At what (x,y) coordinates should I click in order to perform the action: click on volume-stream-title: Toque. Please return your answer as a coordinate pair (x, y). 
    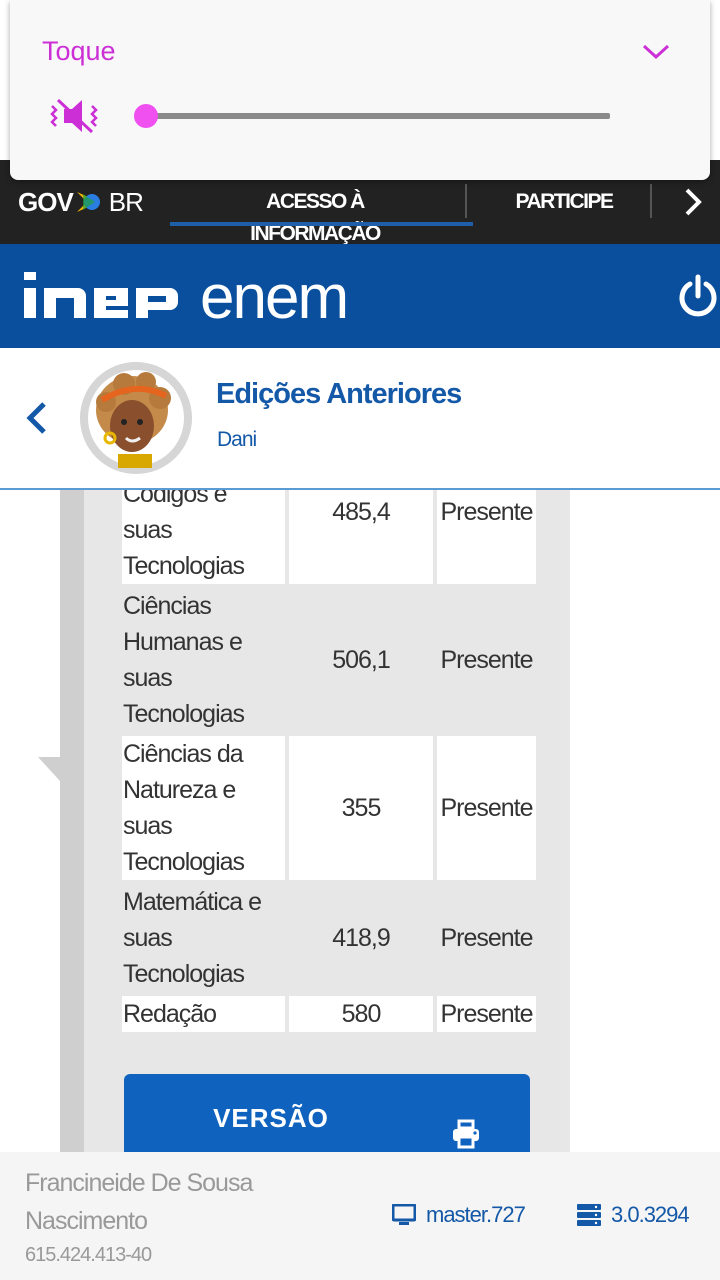
    Looking at the image, I should click on (79, 51).